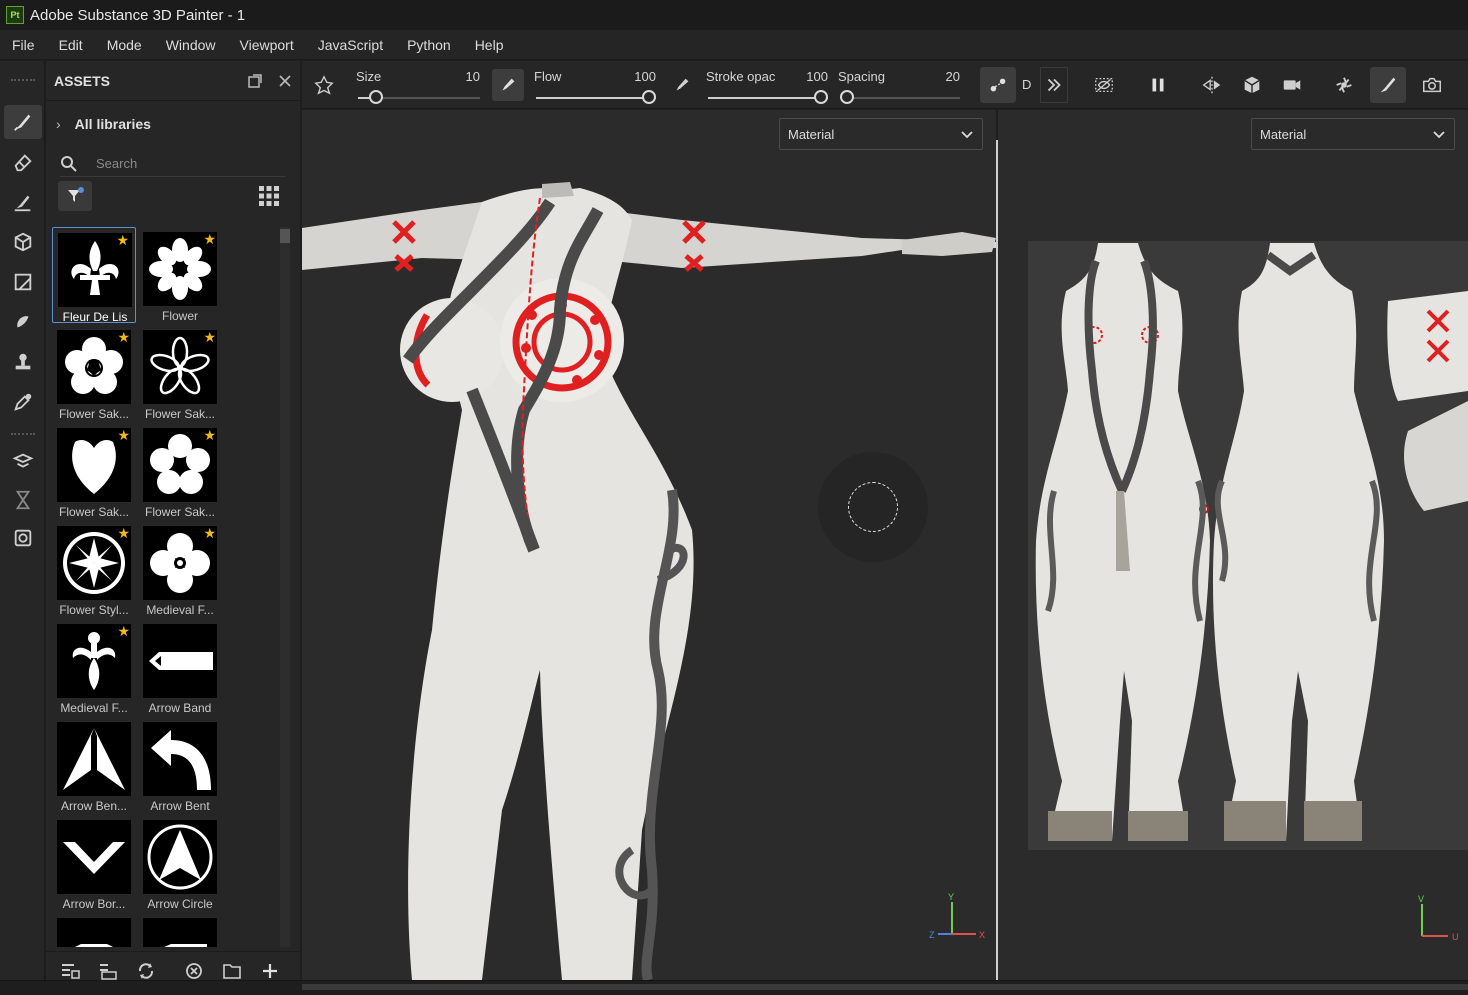 The width and height of the screenshot is (1468, 995). I want to click on camera-button, so click(1292, 85).